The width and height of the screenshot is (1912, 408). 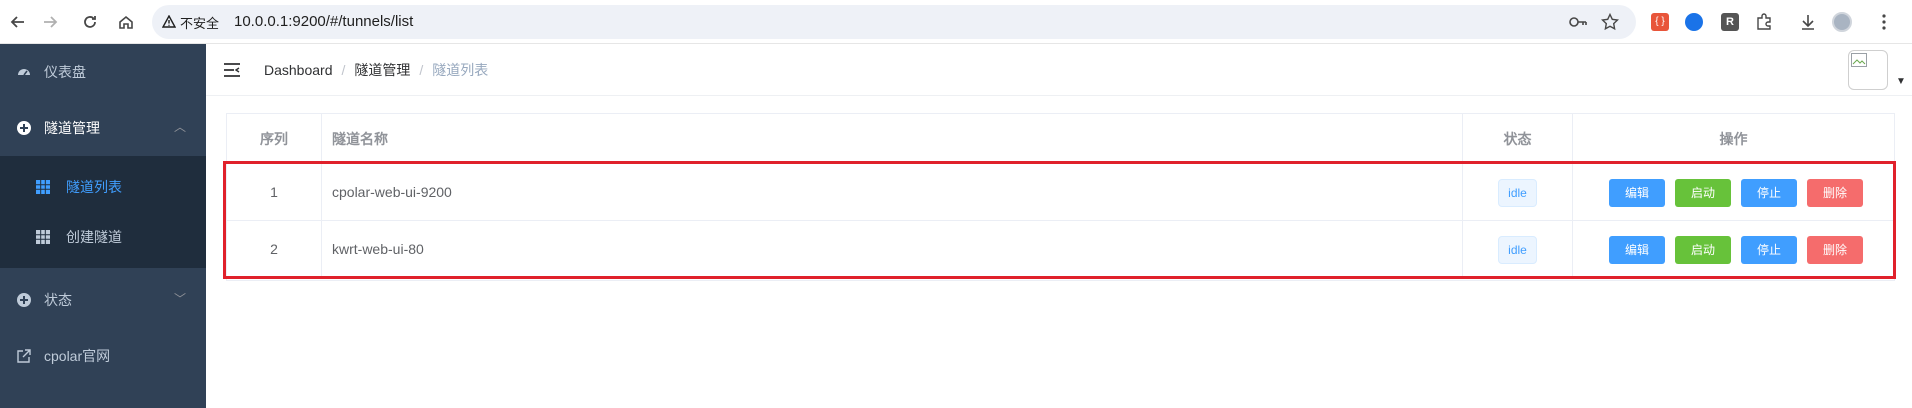 I want to click on table-row: 2 kwrt-web-ui-80 idle 编辑 启动 停止 删除, so click(x=1060, y=249).